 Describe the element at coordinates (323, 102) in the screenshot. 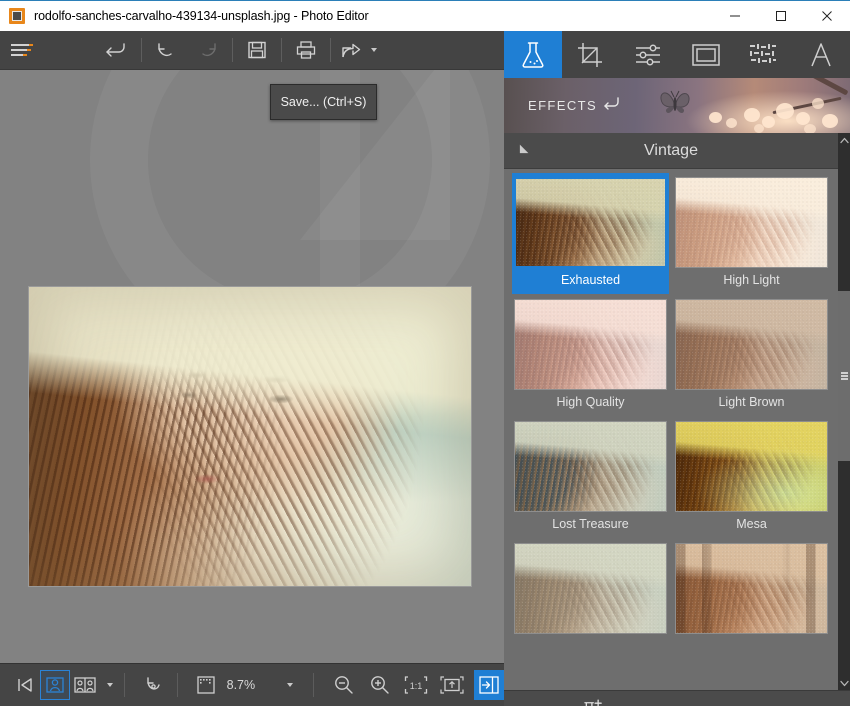

I see `save-tooltip: Save... (Ctrl+S)` at that location.